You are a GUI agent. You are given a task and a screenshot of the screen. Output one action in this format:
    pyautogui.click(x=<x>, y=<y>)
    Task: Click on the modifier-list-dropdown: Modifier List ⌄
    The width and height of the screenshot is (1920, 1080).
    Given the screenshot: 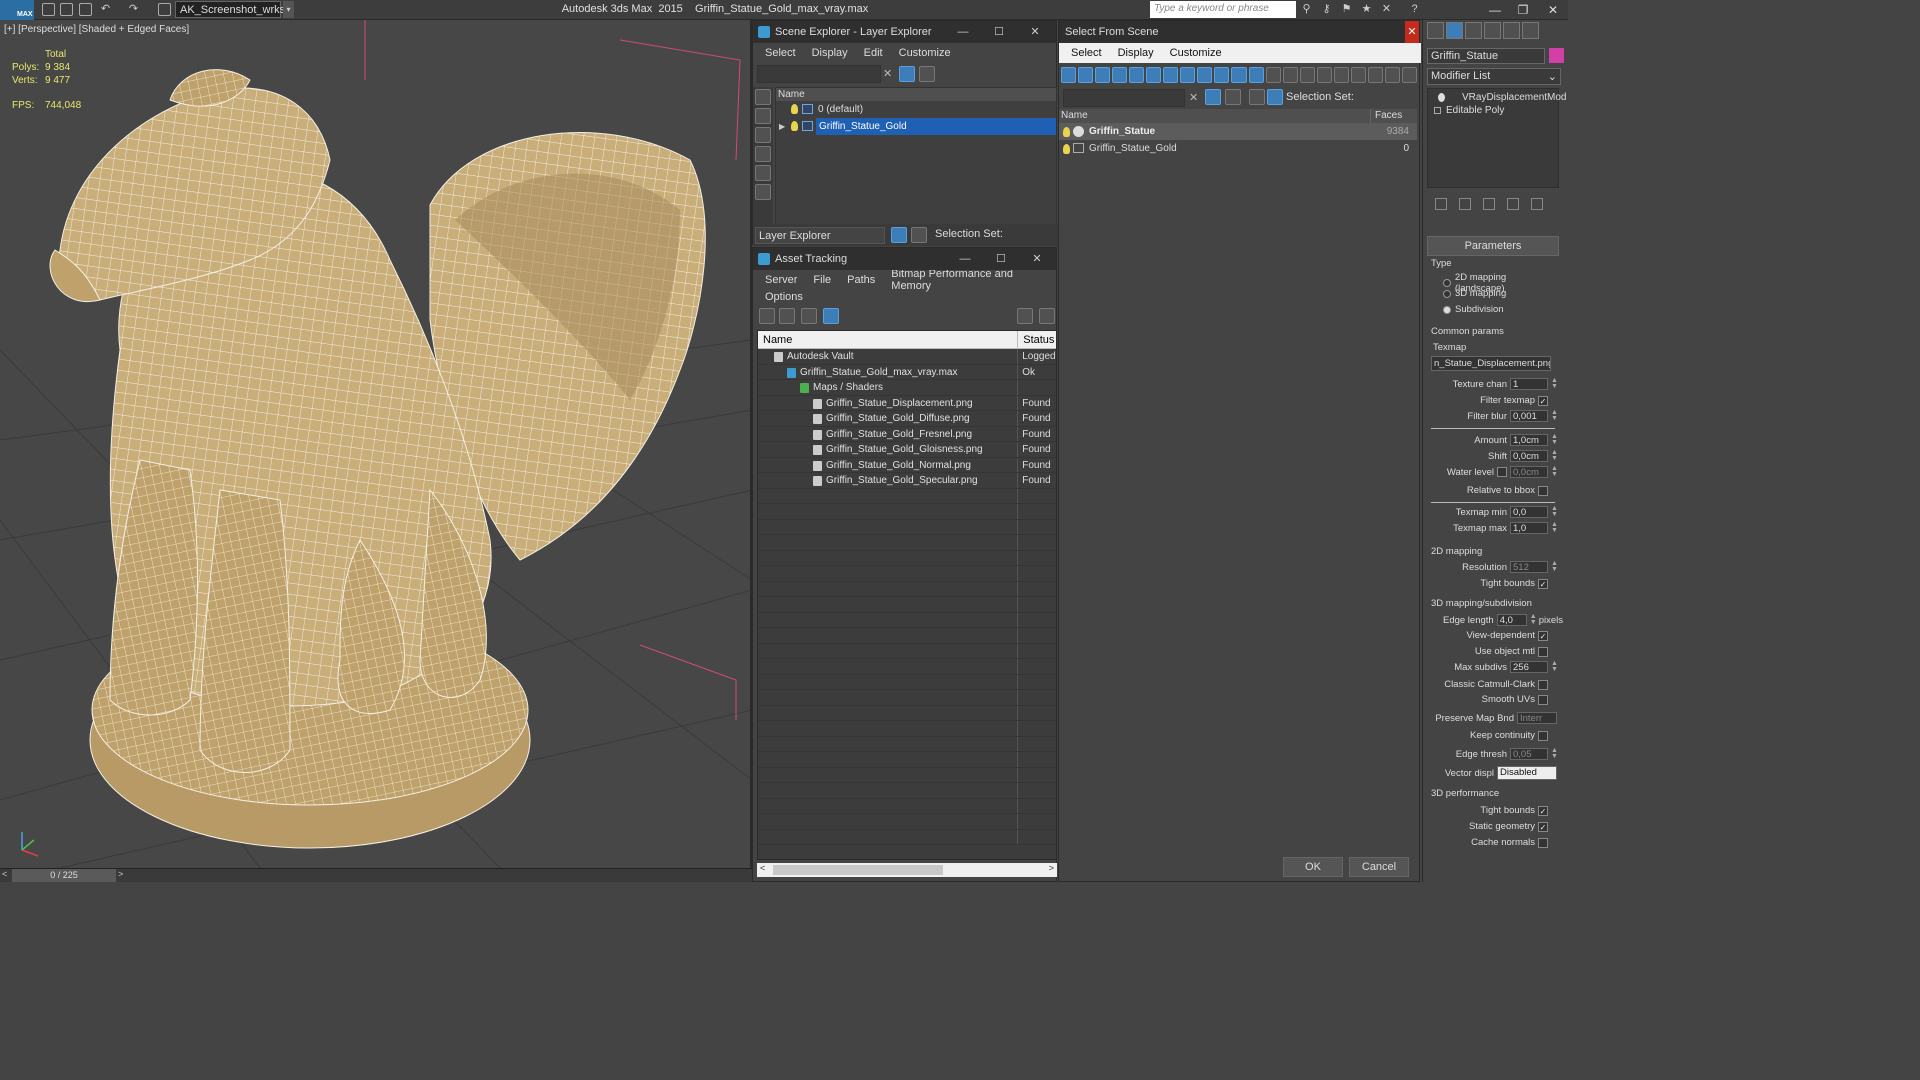 What is the action you would take?
    pyautogui.click(x=1494, y=76)
    